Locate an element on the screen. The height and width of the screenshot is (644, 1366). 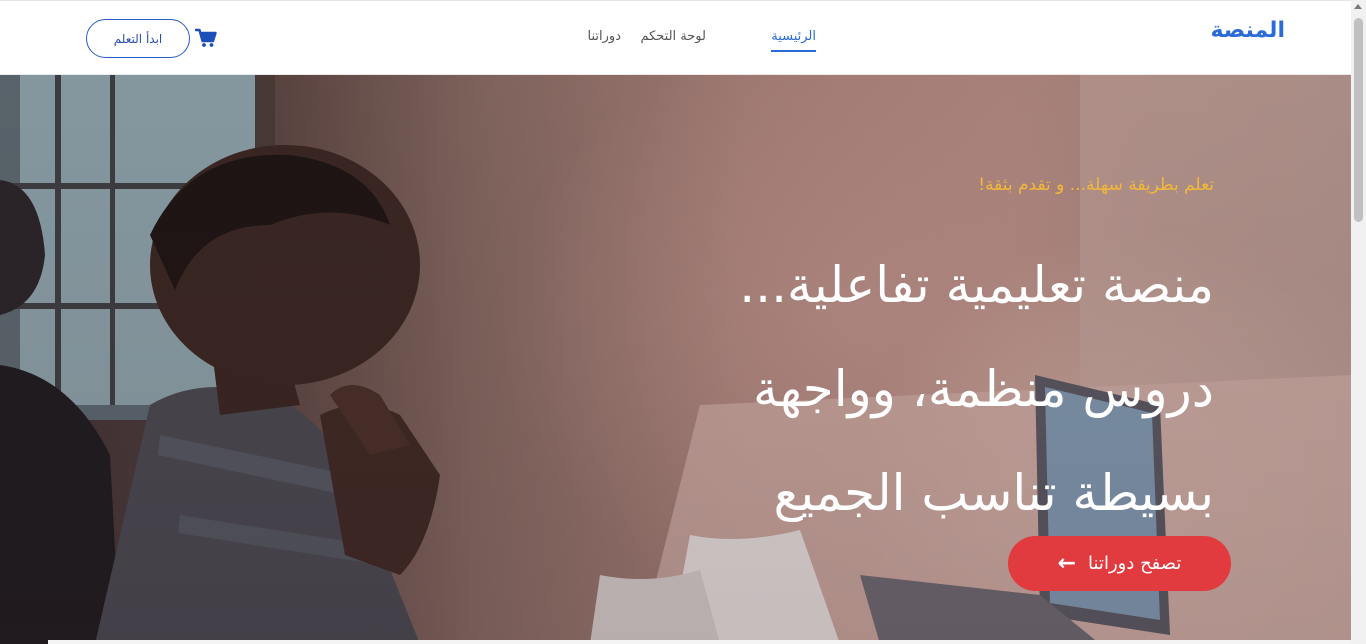
scroll-up-arrow-icon is located at coordinates (1358, 6).